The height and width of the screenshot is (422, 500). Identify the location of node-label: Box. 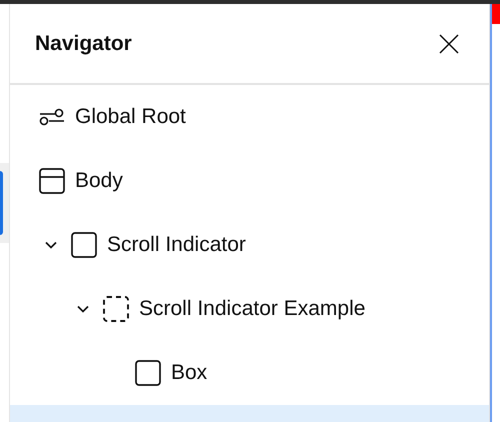
(189, 373).